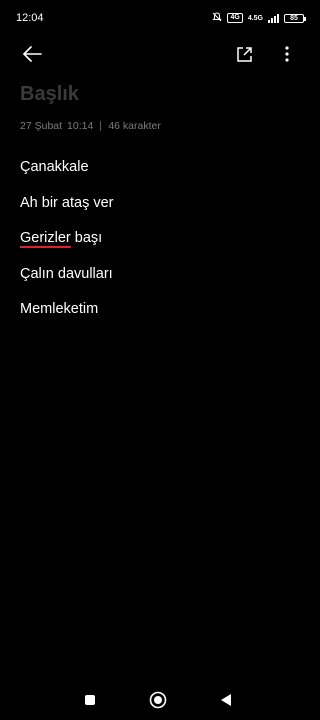 This screenshot has height=720, width=320. What do you see at coordinates (158, 211) in the screenshot?
I see `note-line: Ah bir ataş ver` at bounding box center [158, 211].